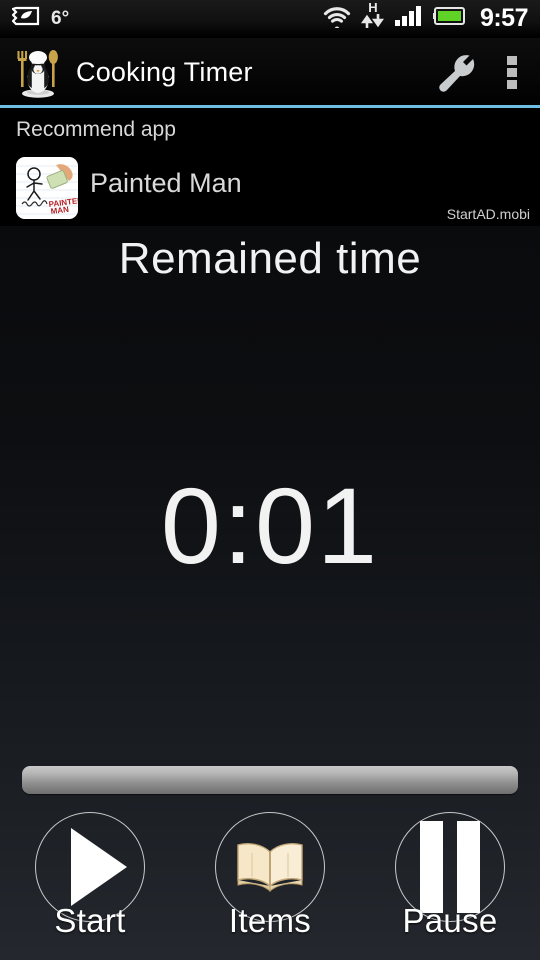 This screenshot has height=960, width=540. Describe the element at coordinates (270, 19) in the screenshot. I see `status-bar: 6° H 9:57` at that location.